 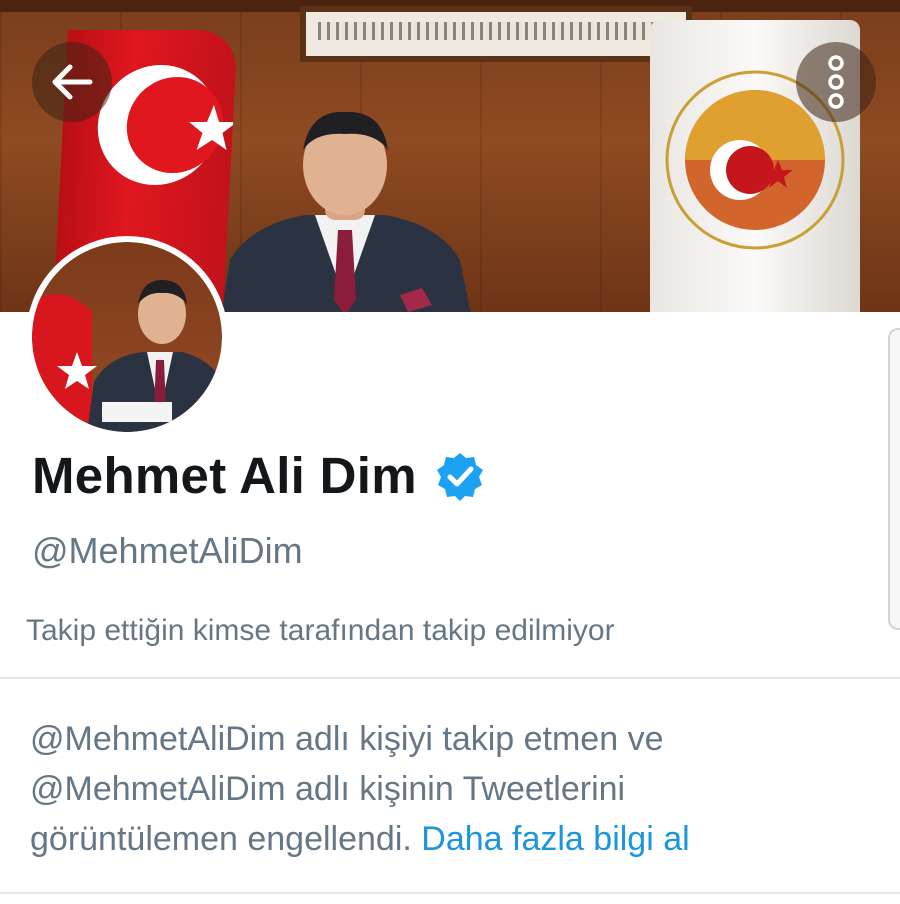 What do you see at coordinates (459, 476) in the screenshot?
I see `verified-badge-icon` at bounding box center [459, 476].